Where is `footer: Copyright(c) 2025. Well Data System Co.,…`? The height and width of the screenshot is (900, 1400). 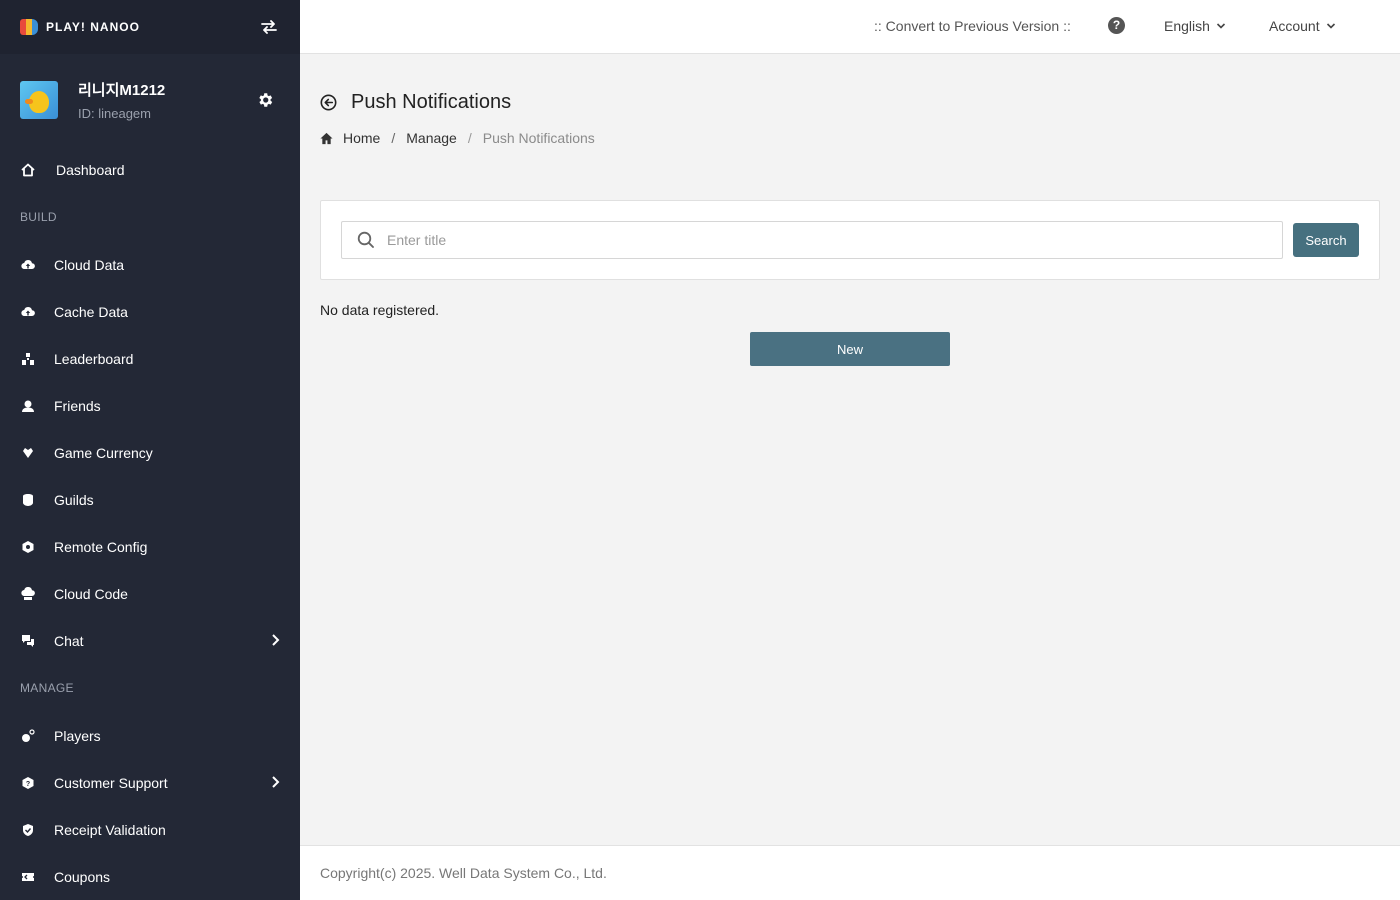
footer: Copyright(c) 2025. Well Data System Co.,… is located at coordinates (850, 872).